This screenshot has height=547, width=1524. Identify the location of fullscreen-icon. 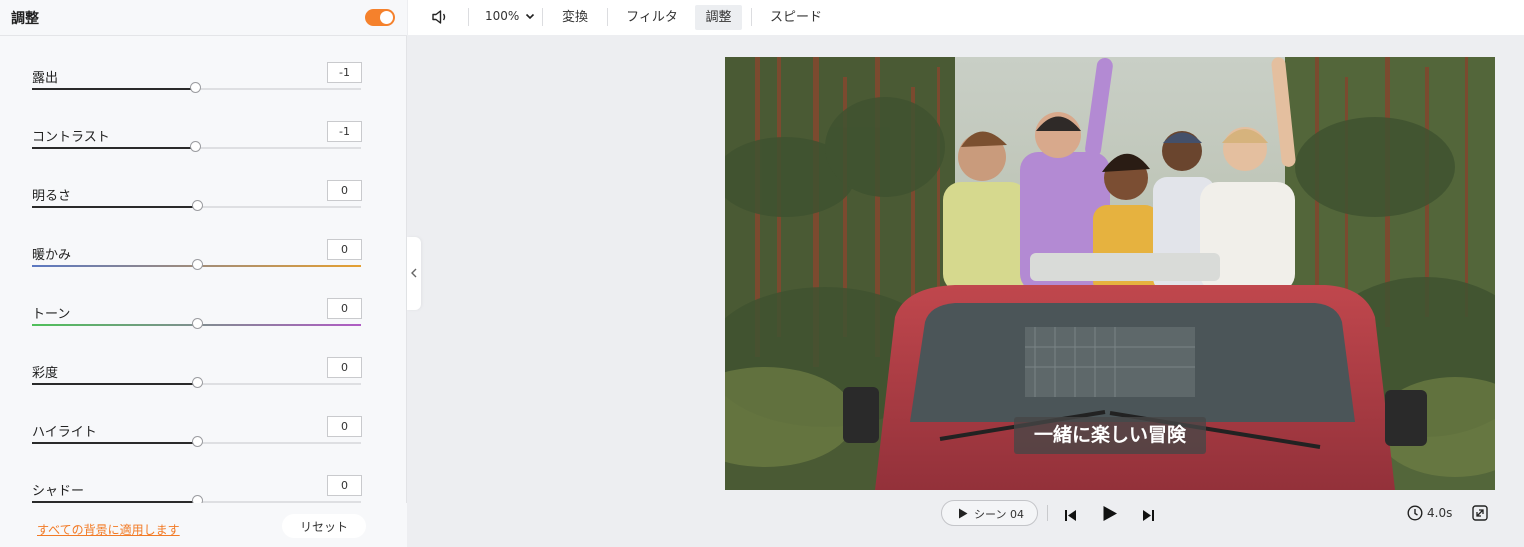
(1480, 515).